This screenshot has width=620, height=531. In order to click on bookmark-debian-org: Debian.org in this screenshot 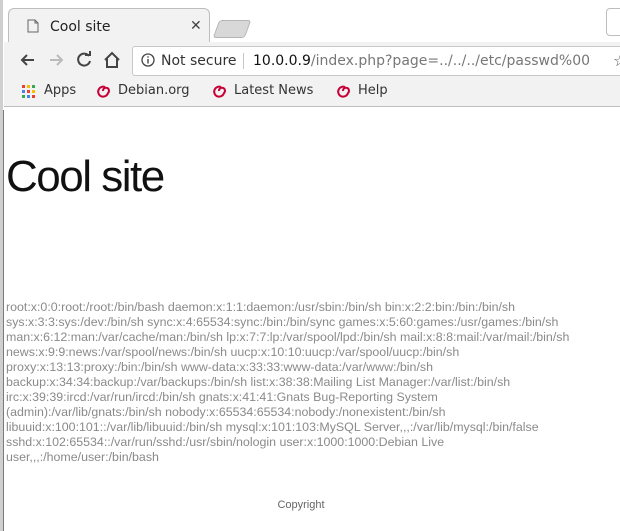, I will do `click(149, 92)`.